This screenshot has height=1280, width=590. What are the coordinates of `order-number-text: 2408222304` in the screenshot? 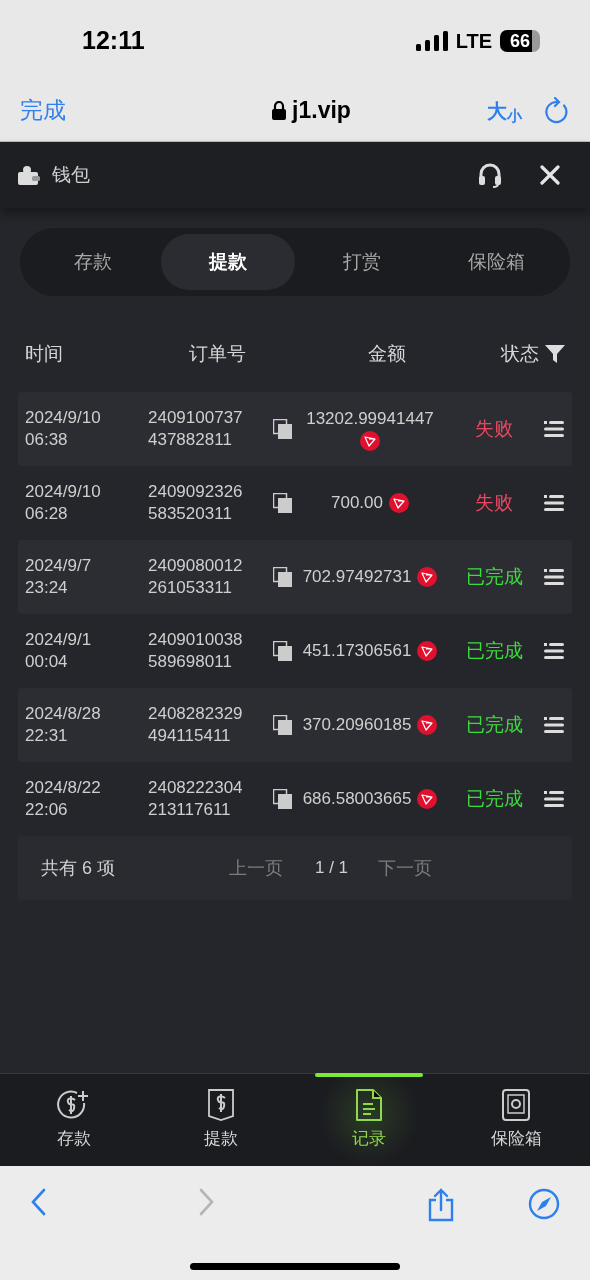 It's located at (196, 788).